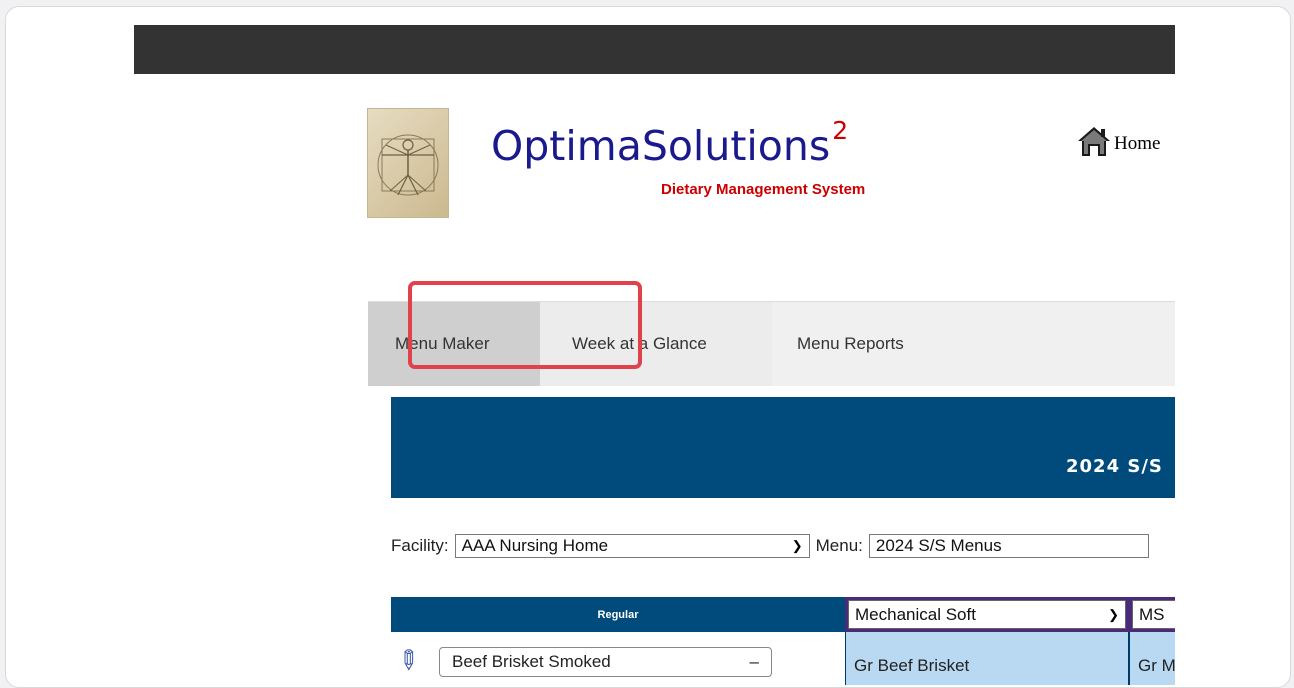 Image resolution: width=1294 pixels, height=688 pixels. I want to click on dish-select: Beef Brisket Smoked –, so click(605, 662).